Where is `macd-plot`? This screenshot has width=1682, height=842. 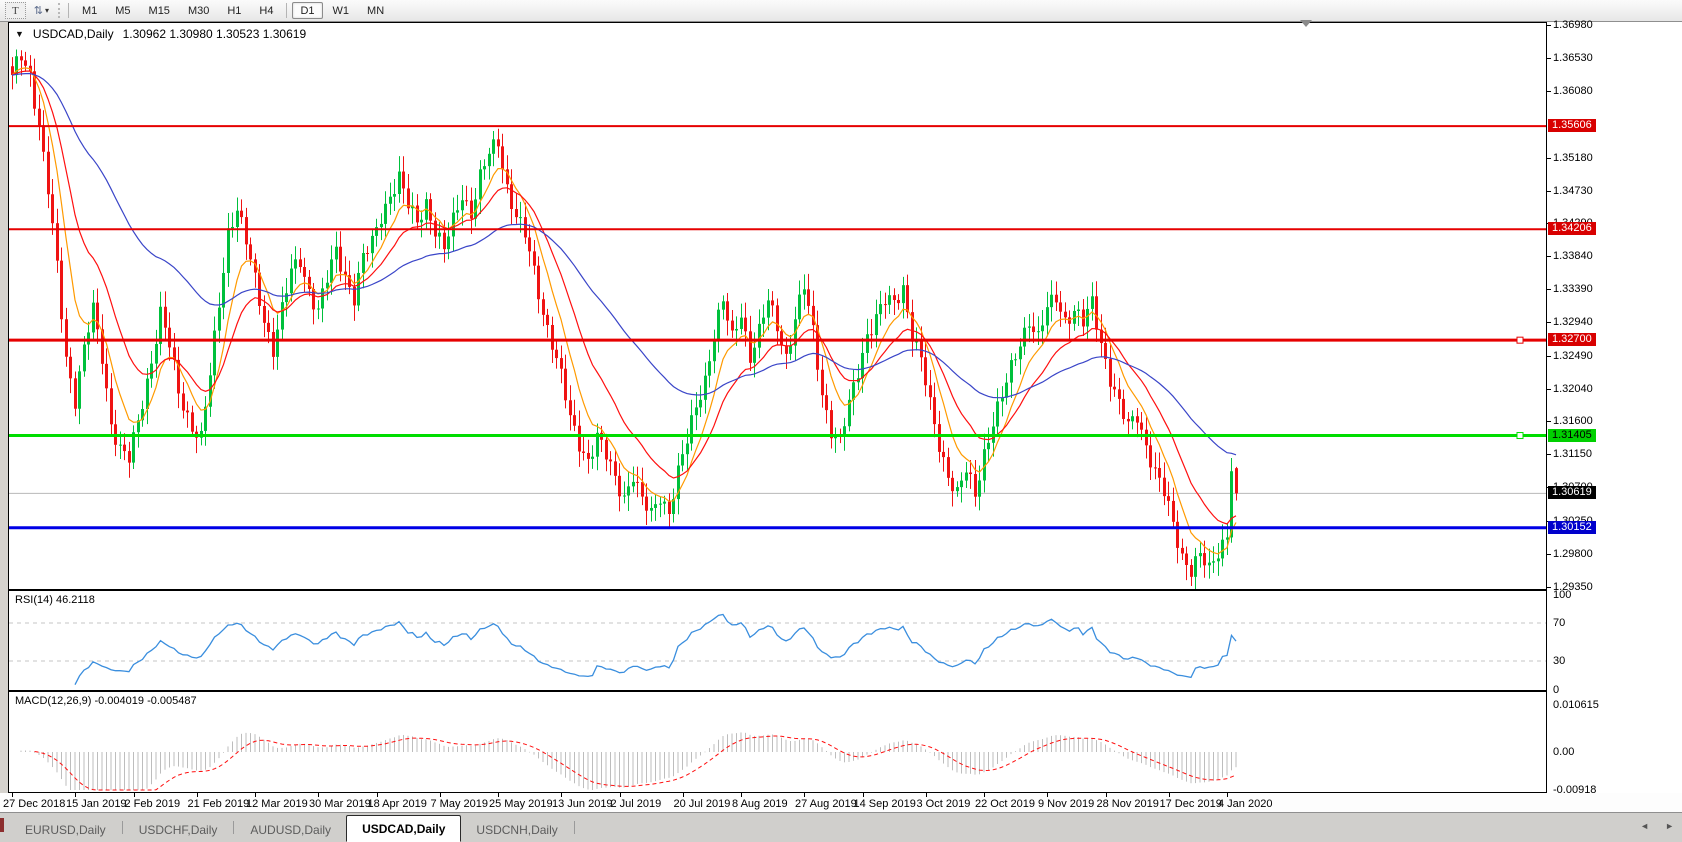 macd-plot is located at coordinates (777, 742).